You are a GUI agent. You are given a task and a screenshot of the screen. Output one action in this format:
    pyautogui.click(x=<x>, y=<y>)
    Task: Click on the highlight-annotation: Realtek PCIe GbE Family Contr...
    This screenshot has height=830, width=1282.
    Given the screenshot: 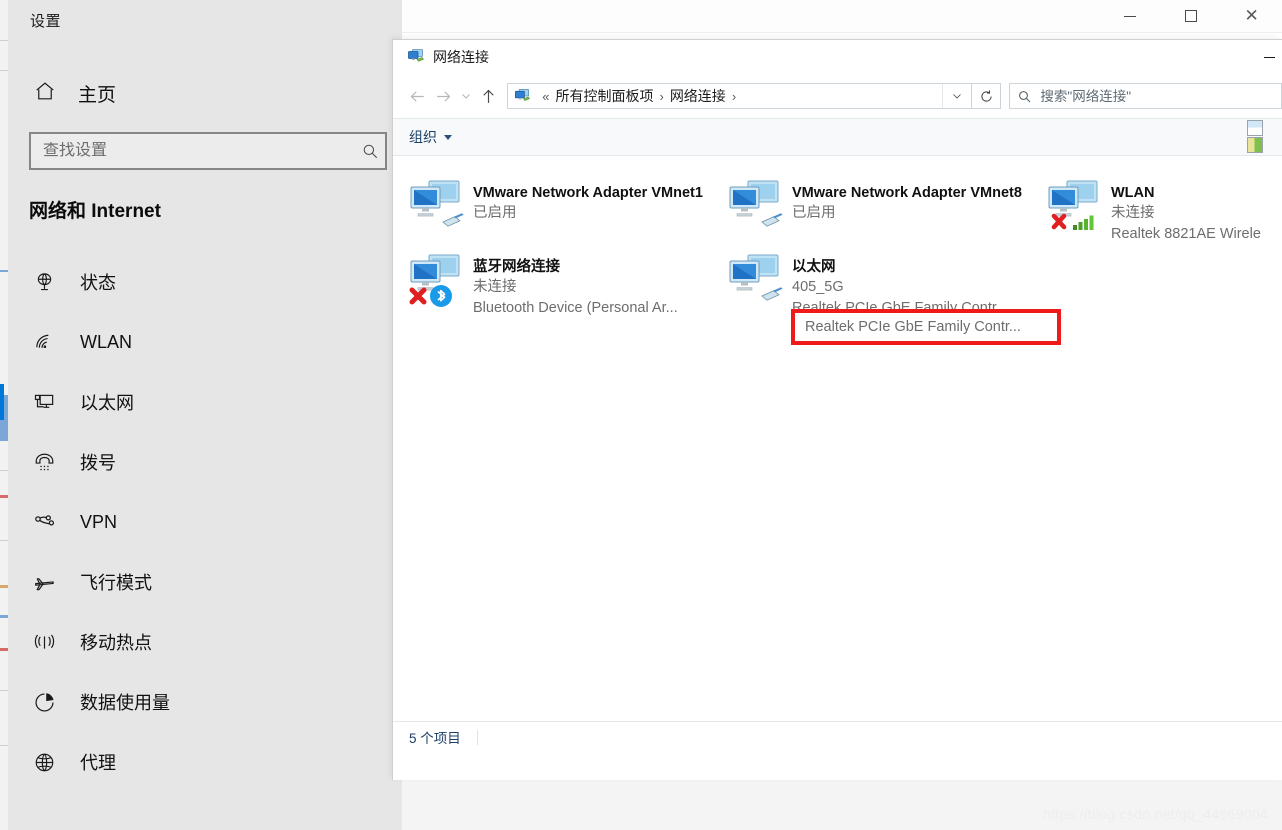 What is the action you would take?
    pyautogui.click(x=926, y=327)
    